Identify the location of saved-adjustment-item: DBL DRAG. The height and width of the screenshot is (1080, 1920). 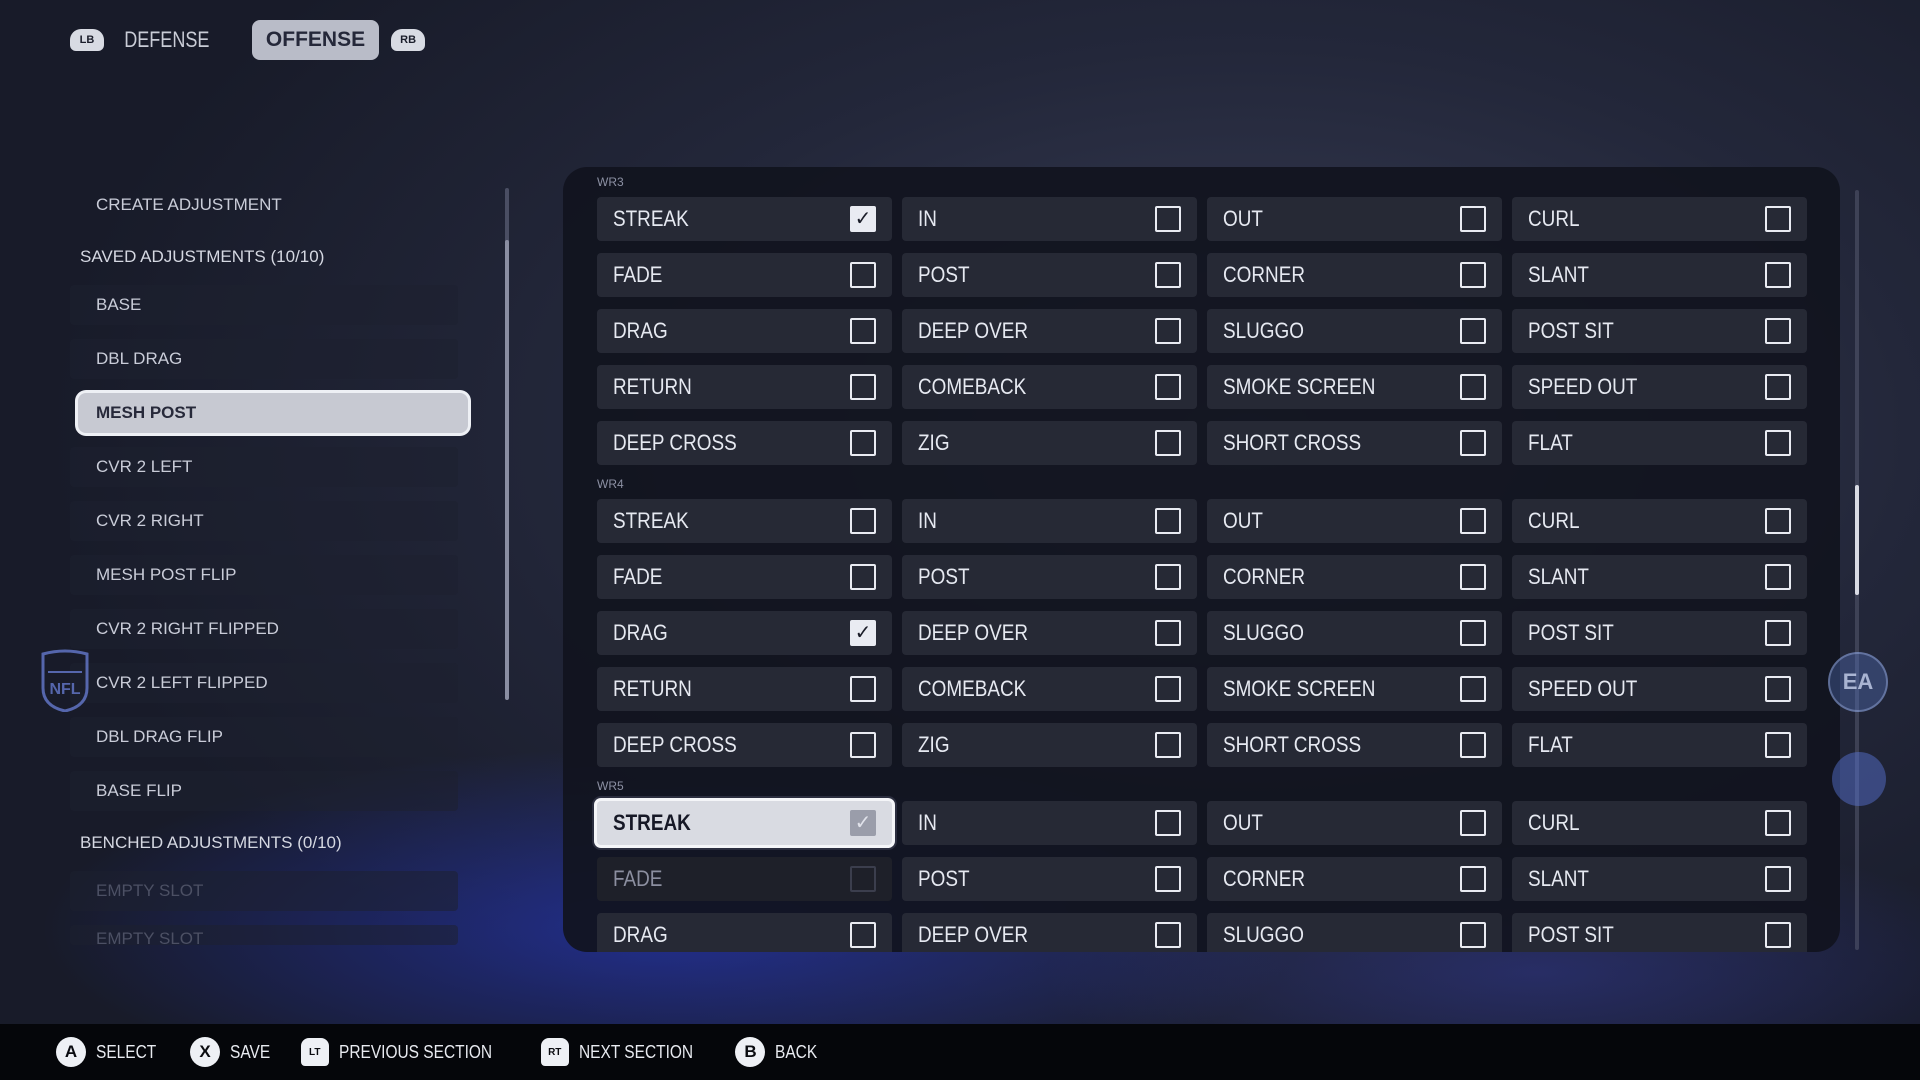
(264, 359).